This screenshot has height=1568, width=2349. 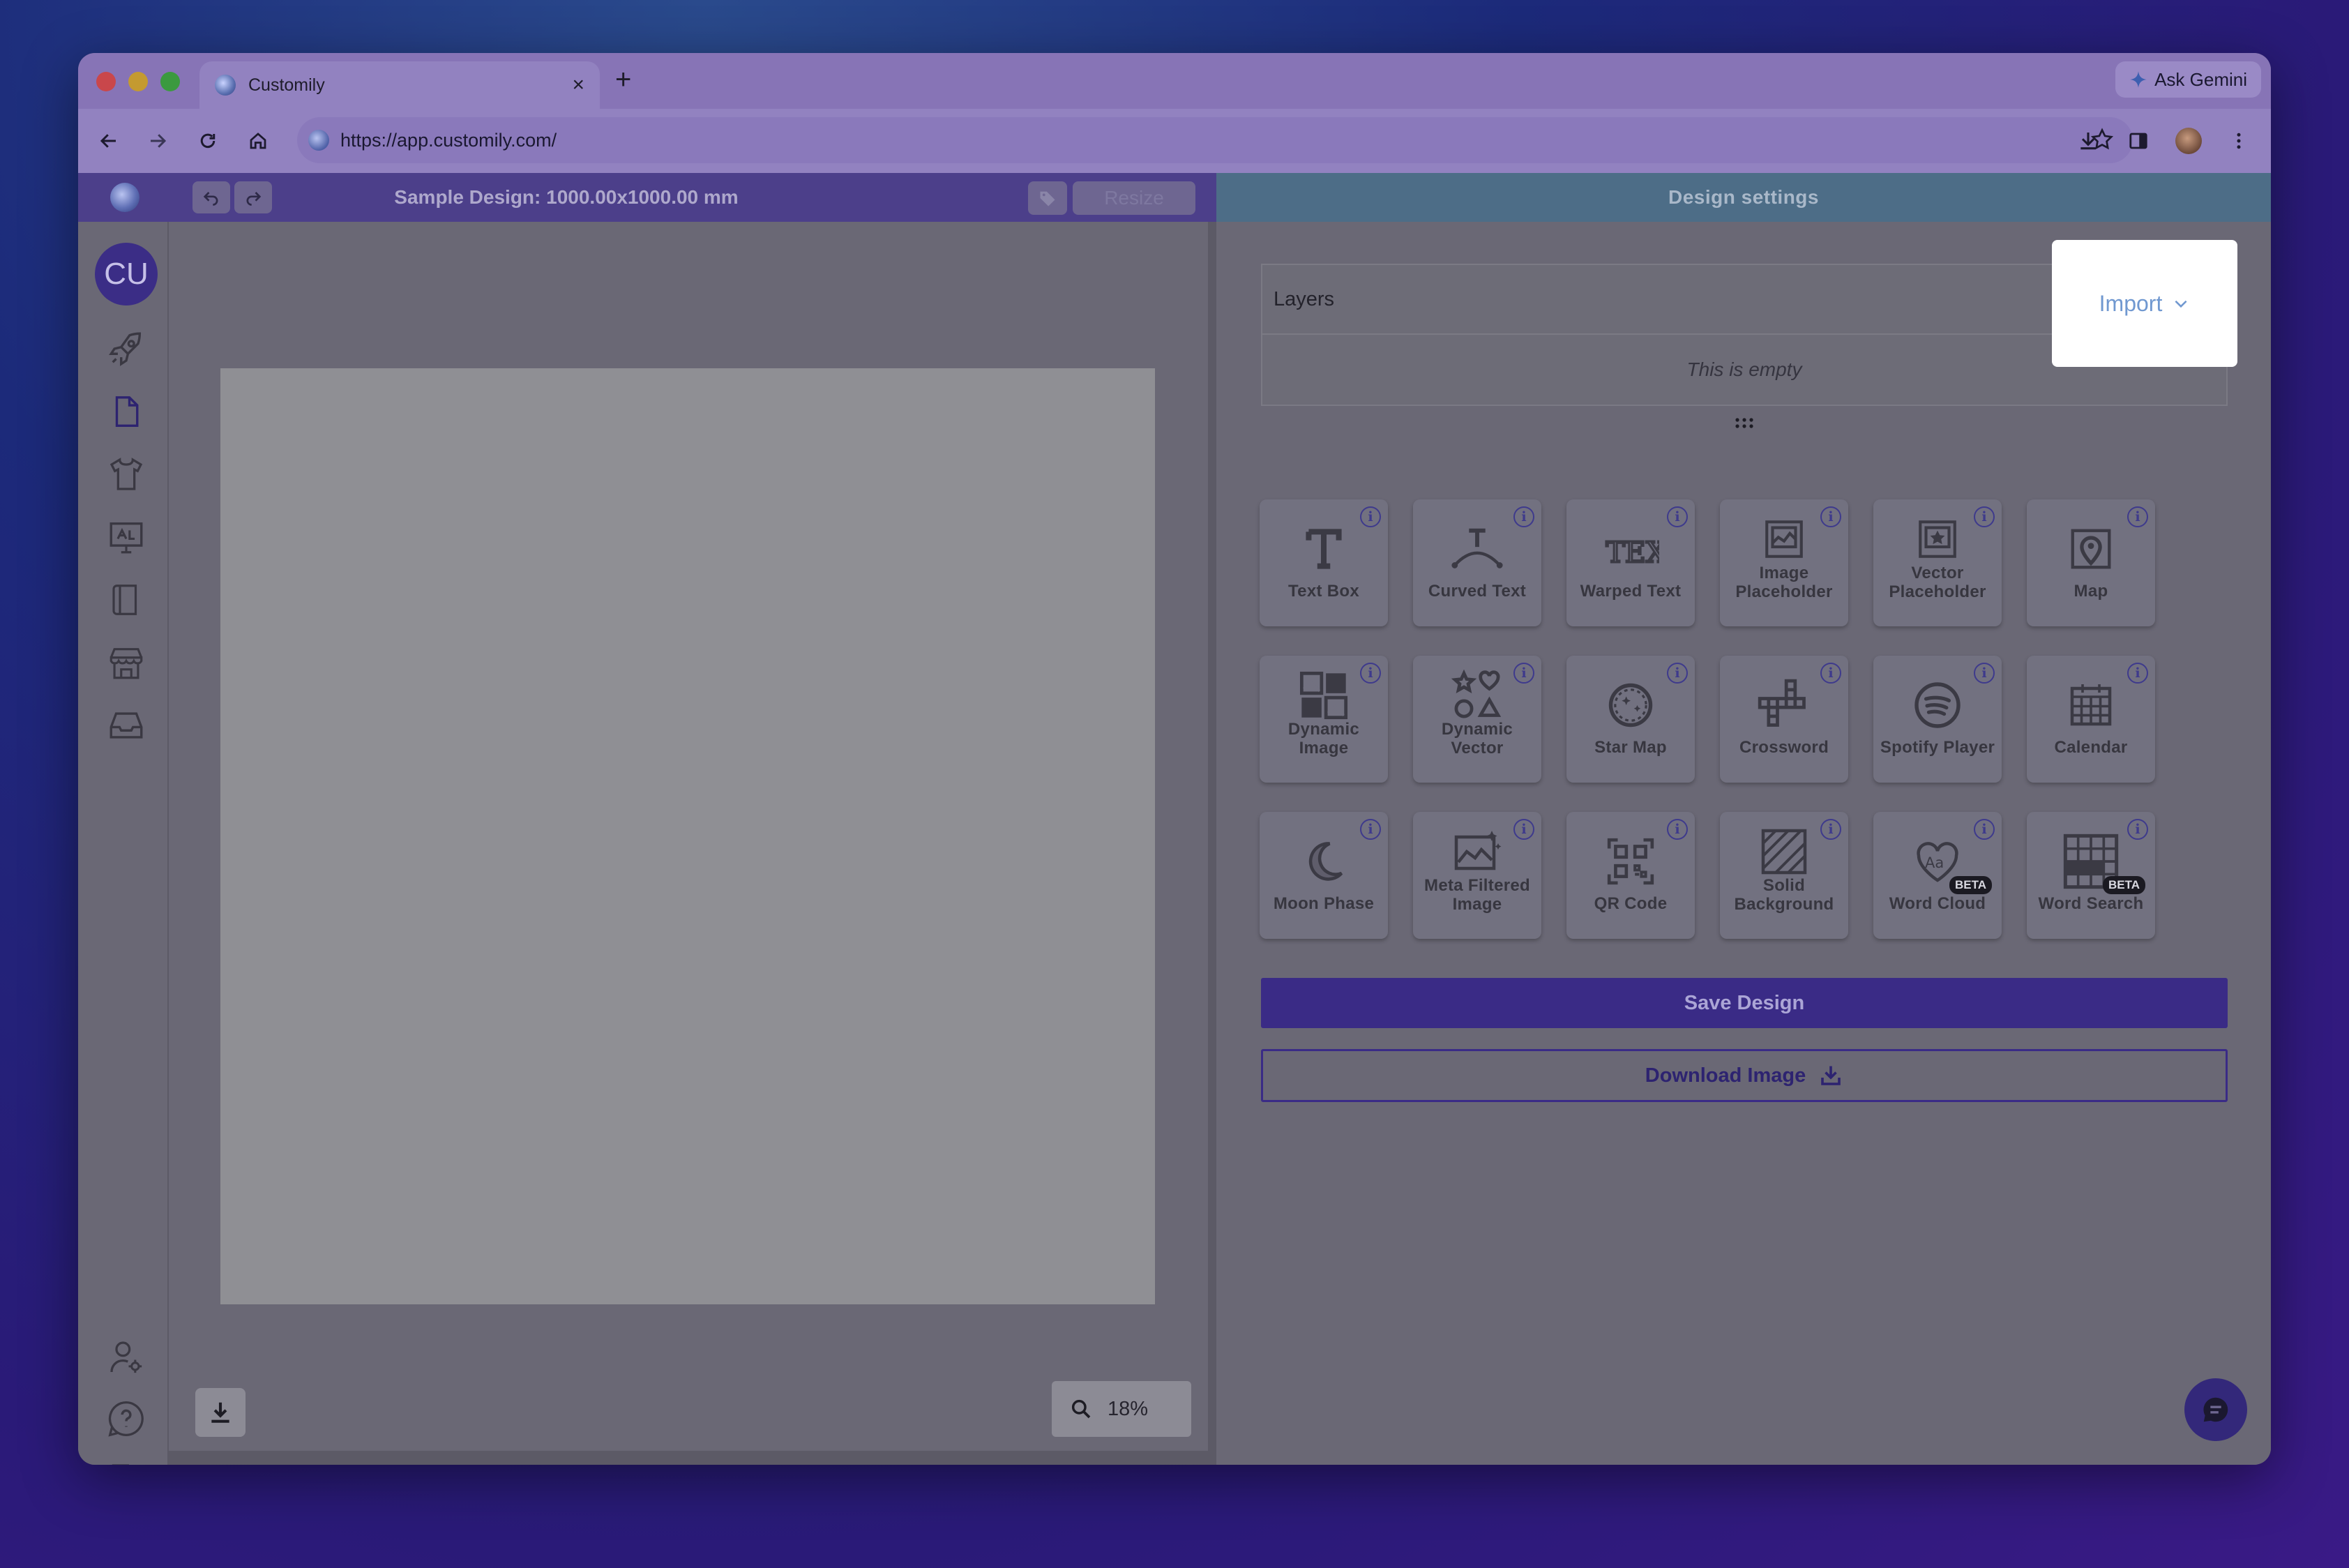 I want to click on canvas-vertical-scrollbar, so click(x=1212, y=843).